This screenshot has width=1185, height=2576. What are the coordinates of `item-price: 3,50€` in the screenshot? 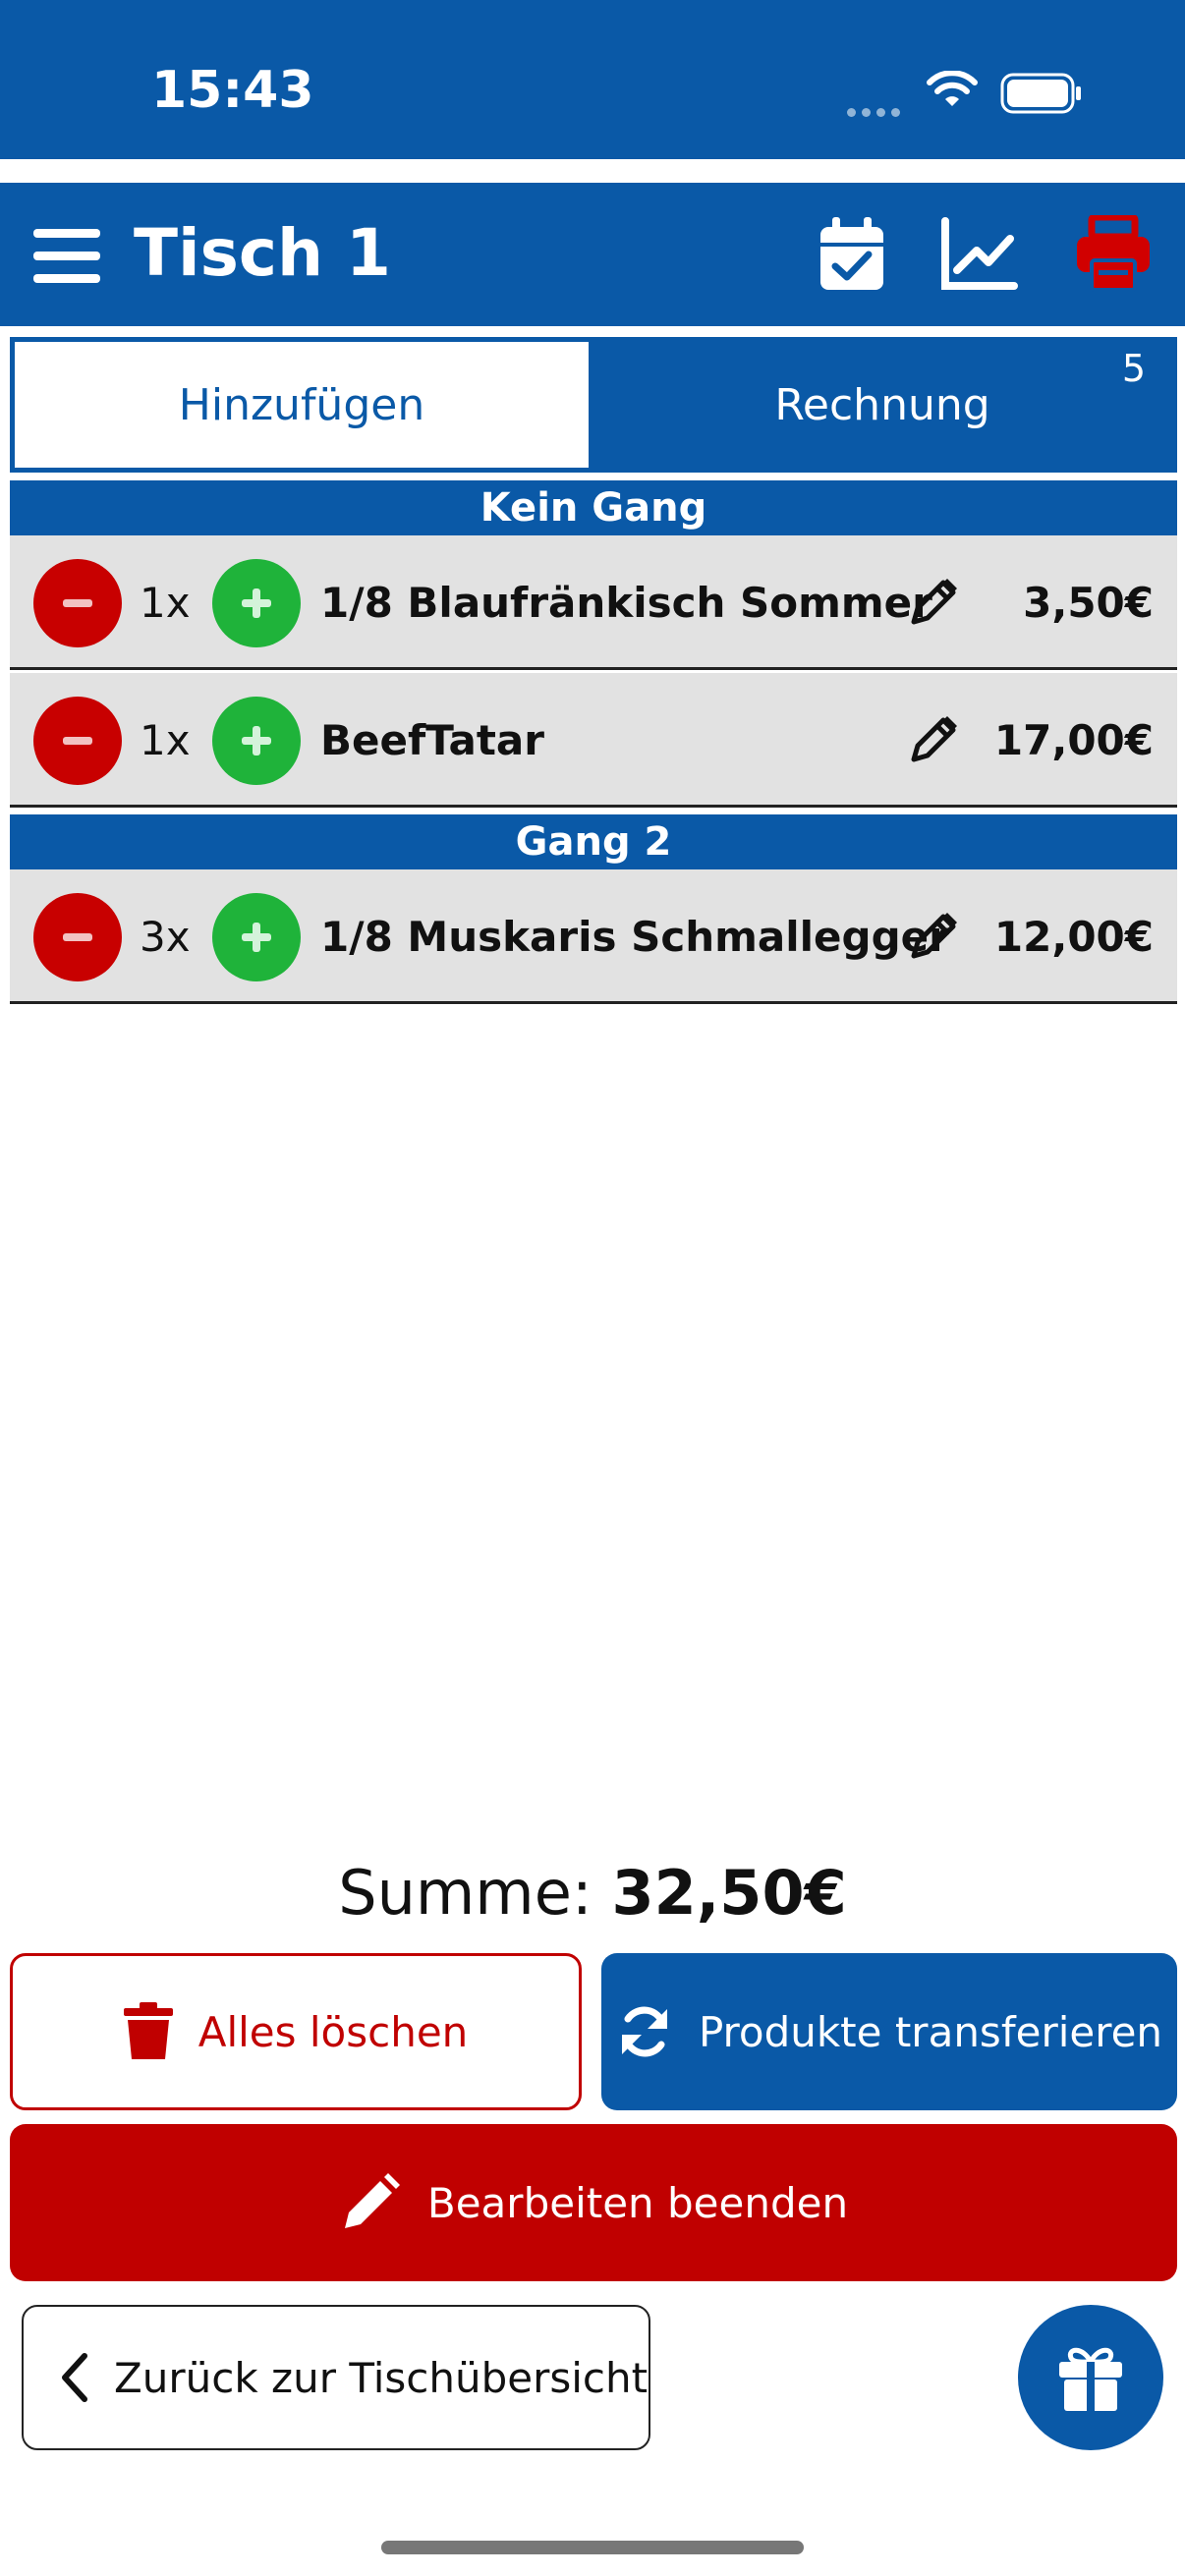 It's located at (1088, 603).